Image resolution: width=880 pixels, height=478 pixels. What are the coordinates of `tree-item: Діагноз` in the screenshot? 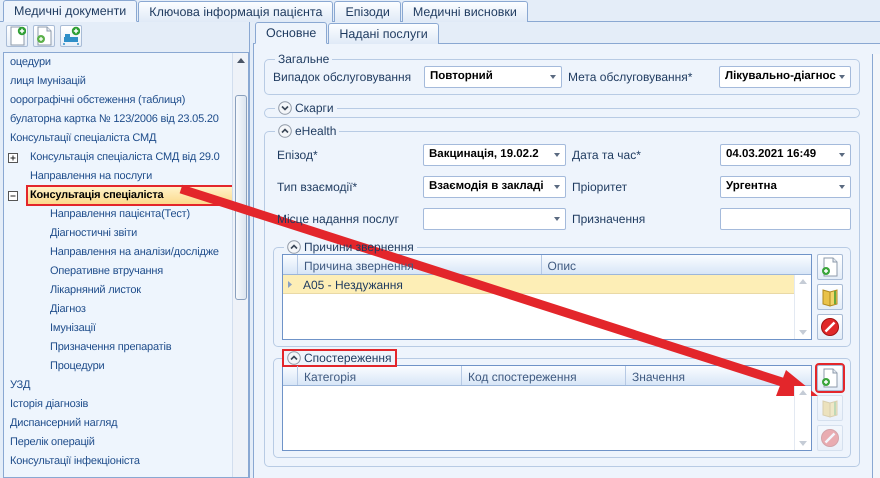 It's located at (118, 309).